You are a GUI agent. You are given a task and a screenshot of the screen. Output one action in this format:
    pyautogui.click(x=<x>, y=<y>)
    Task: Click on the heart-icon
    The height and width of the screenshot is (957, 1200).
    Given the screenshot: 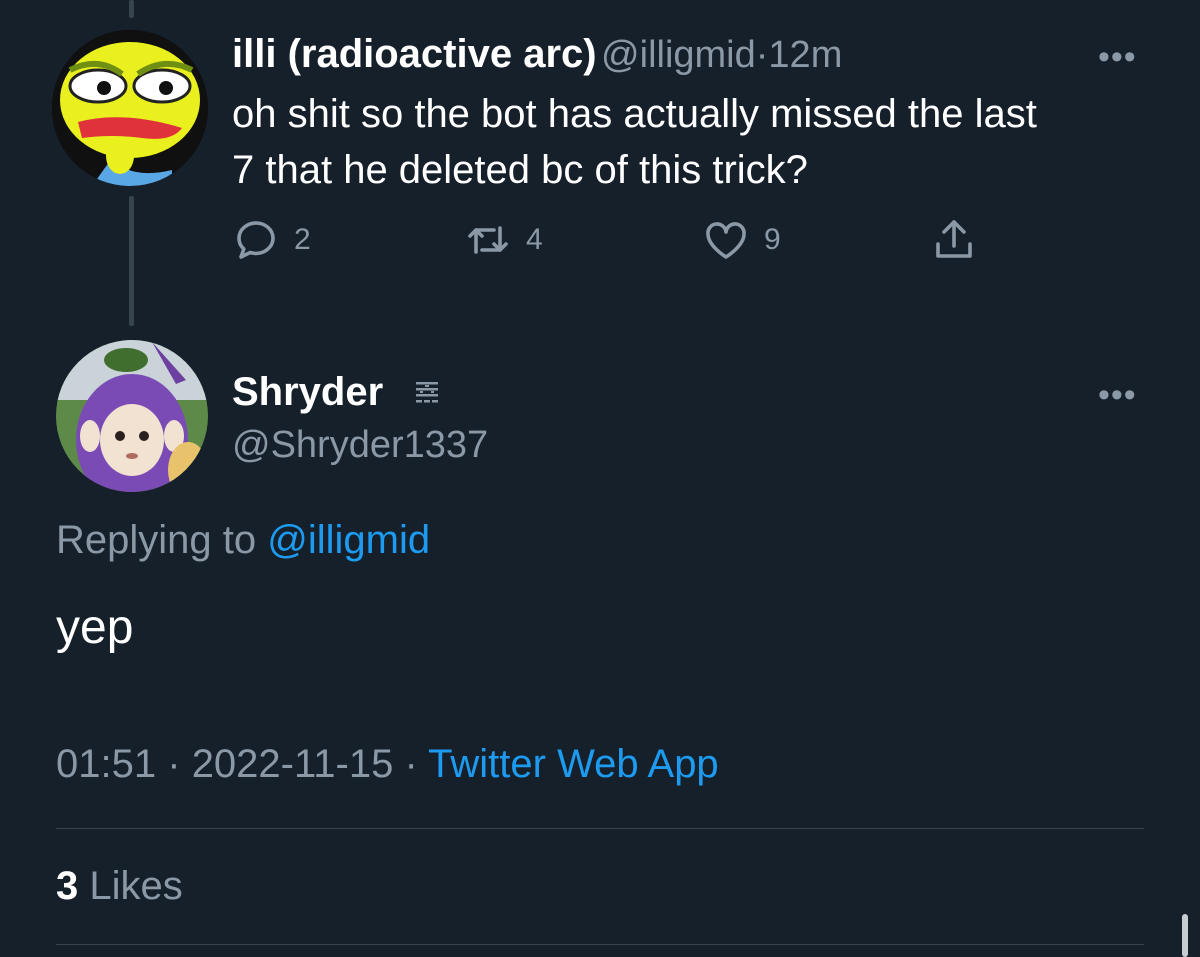 What is the action you would take?
    pyautogui.click(x=726, y=240)
    